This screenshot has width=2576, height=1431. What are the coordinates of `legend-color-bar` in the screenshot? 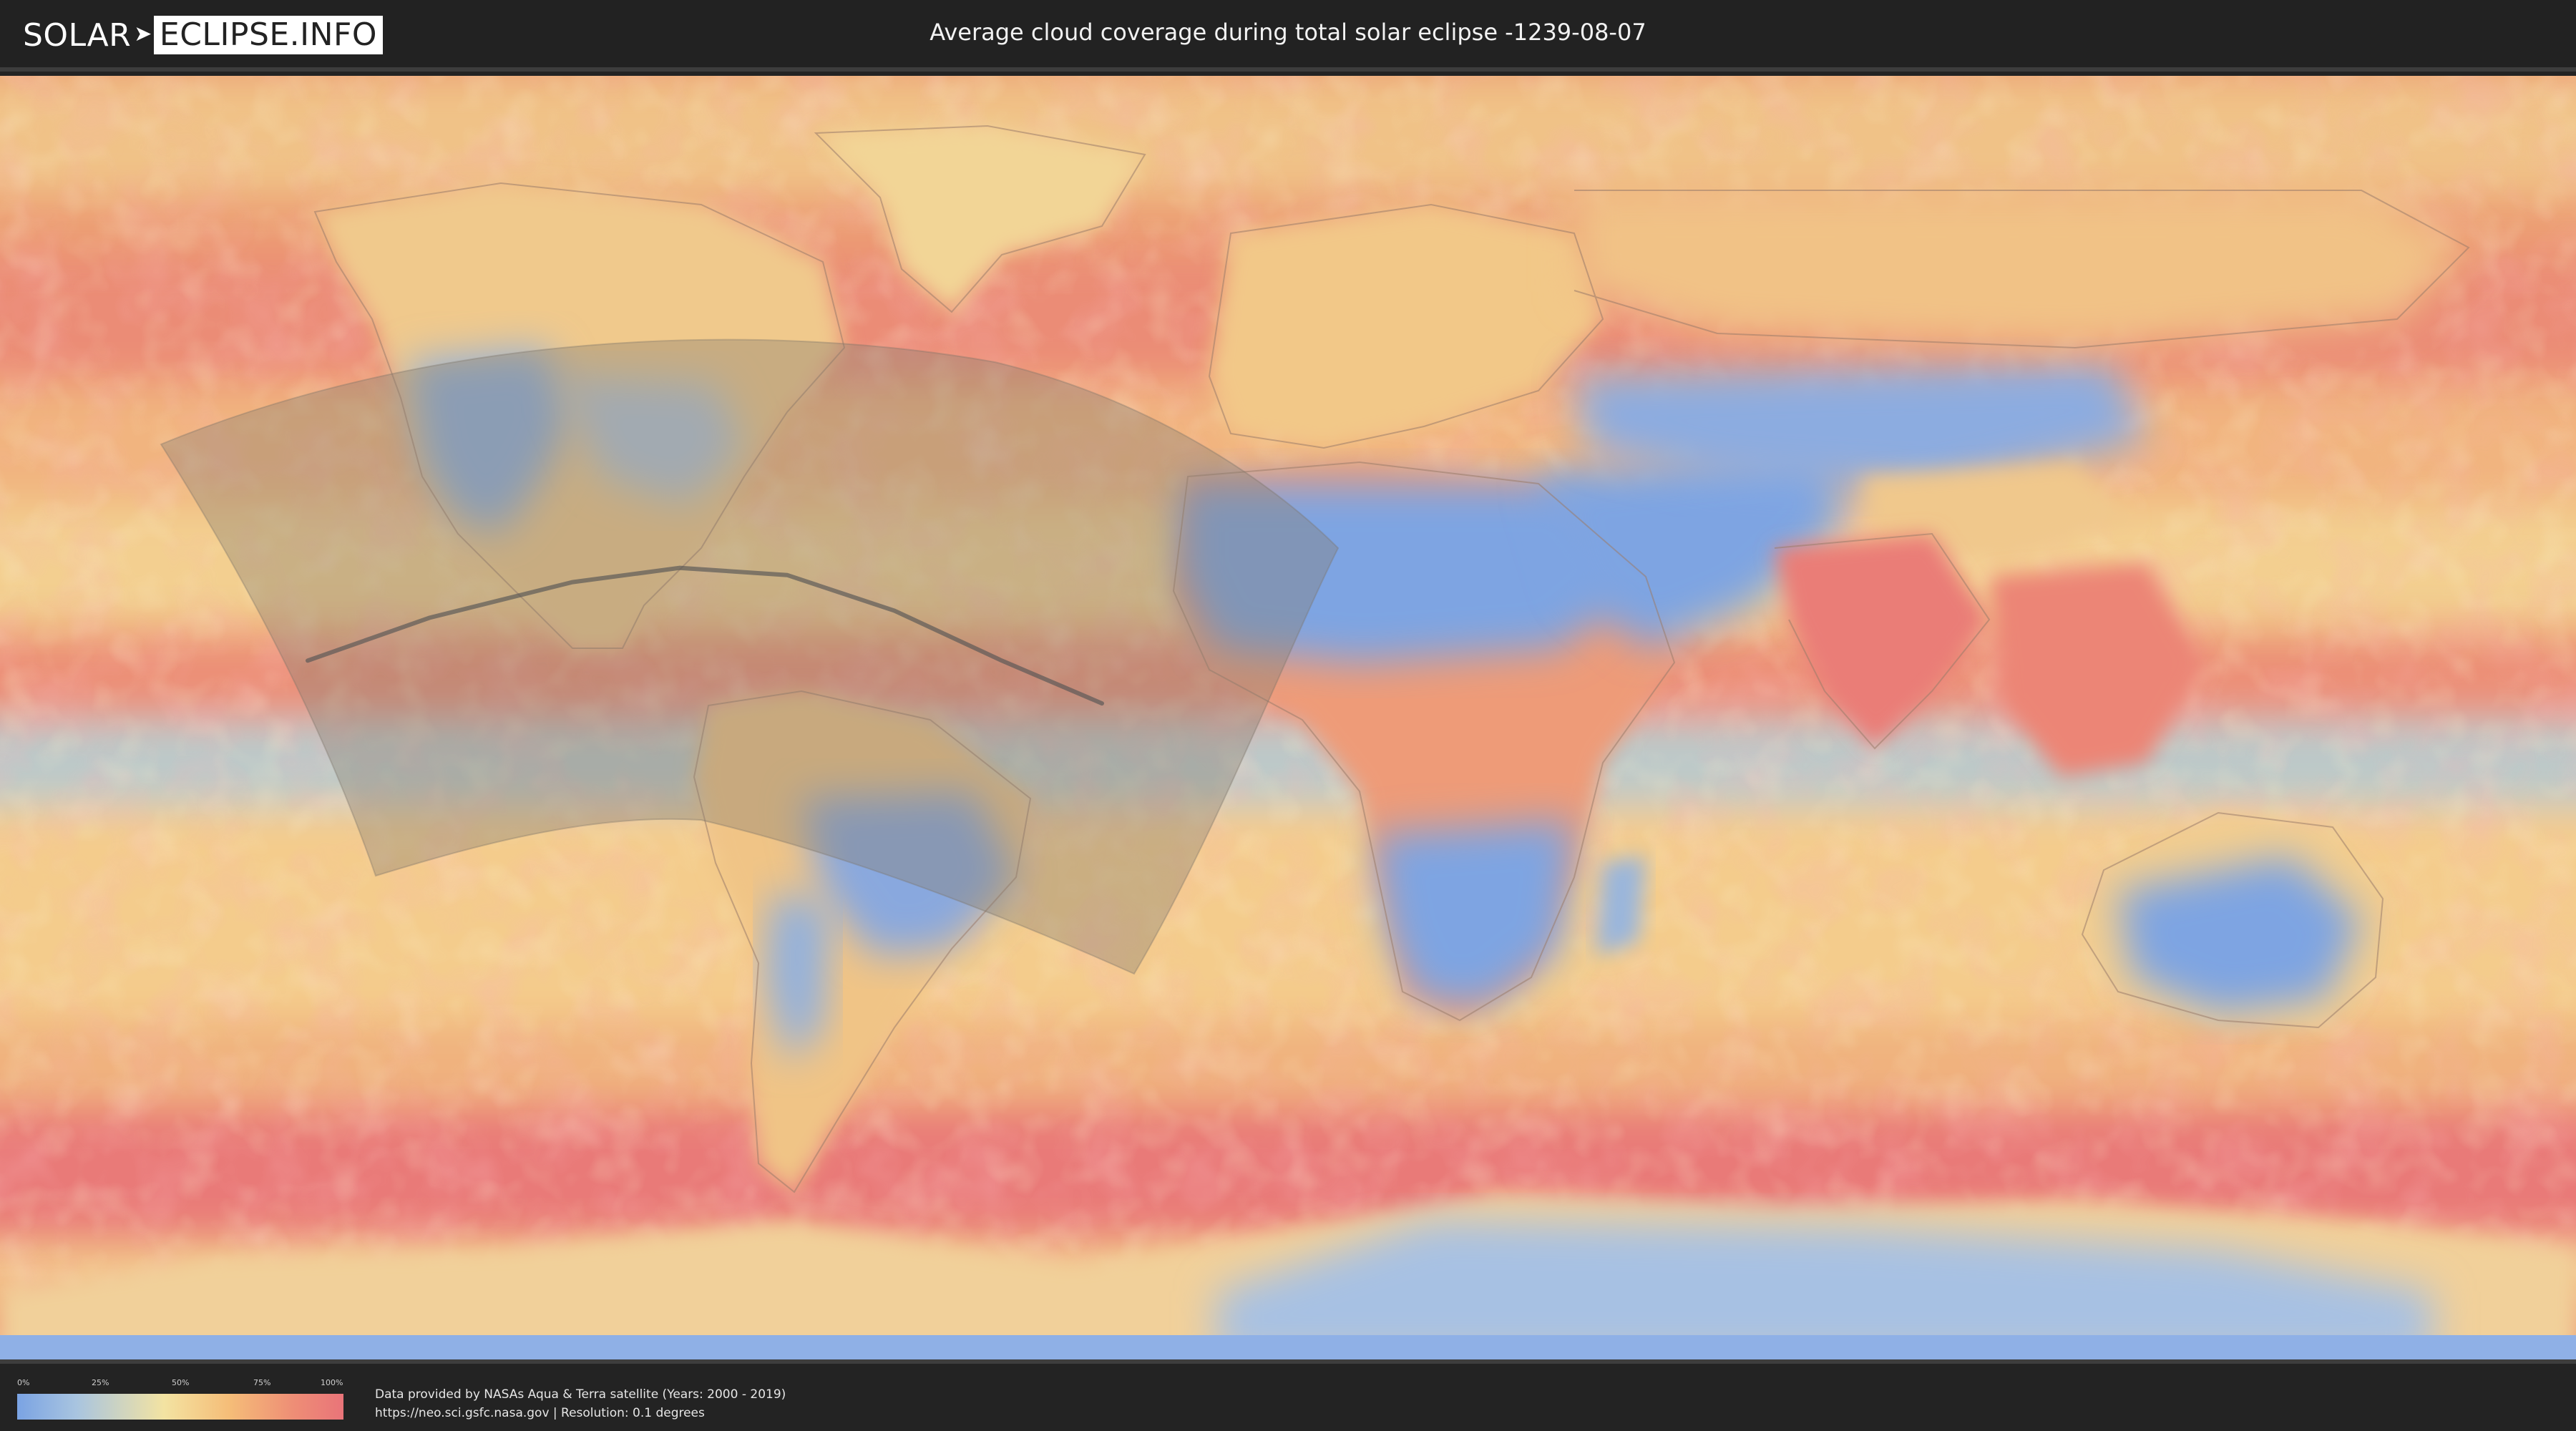 It's located at (180, 1407).